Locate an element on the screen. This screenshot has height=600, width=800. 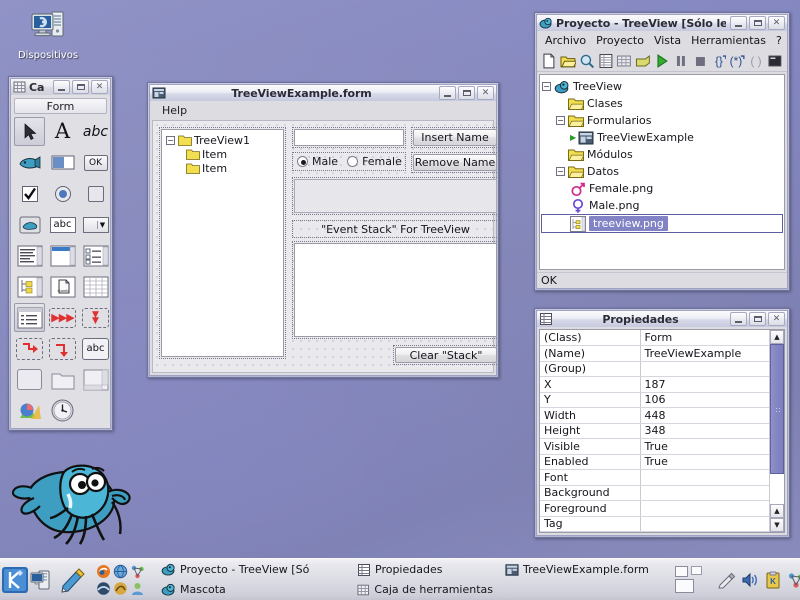
tool-checklist is located at coordinates (95, 255).